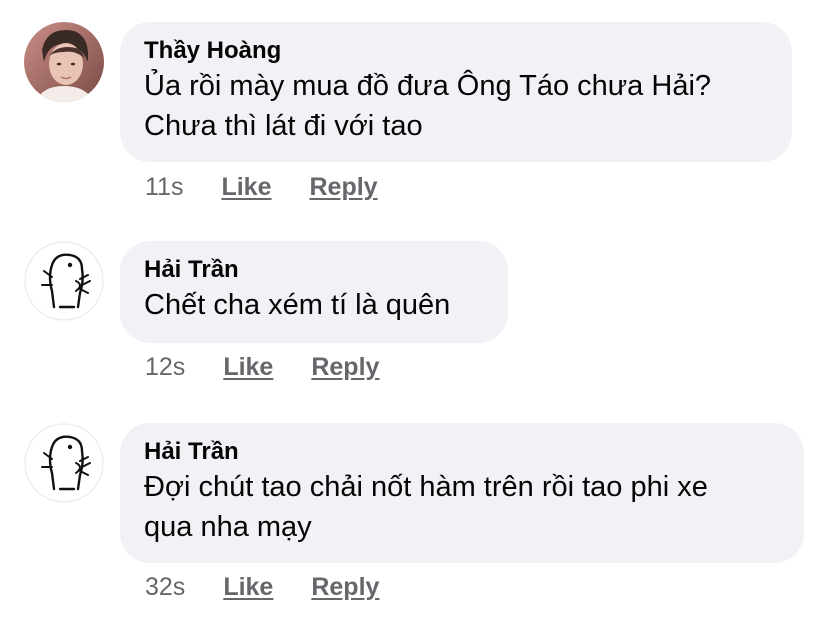 This screenshot has width=828, height=623. I want to click on comment-timestamp: 12s, so click(165, 367).